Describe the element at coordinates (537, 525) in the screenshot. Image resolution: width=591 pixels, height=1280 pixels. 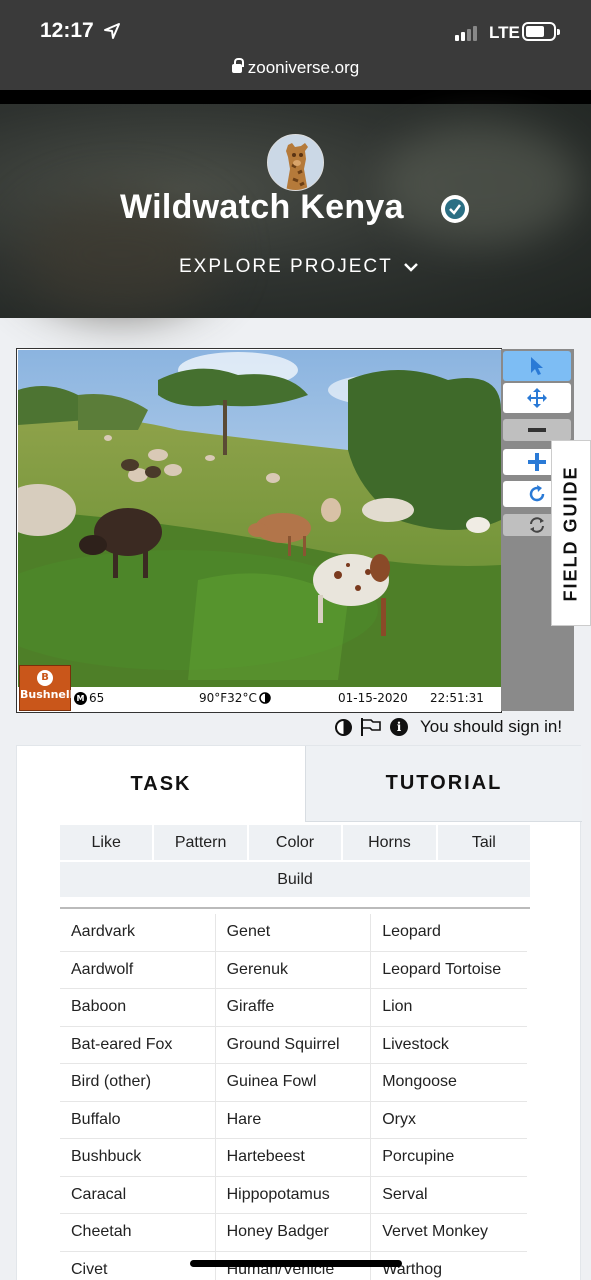
I see `reset-icon` at that location.